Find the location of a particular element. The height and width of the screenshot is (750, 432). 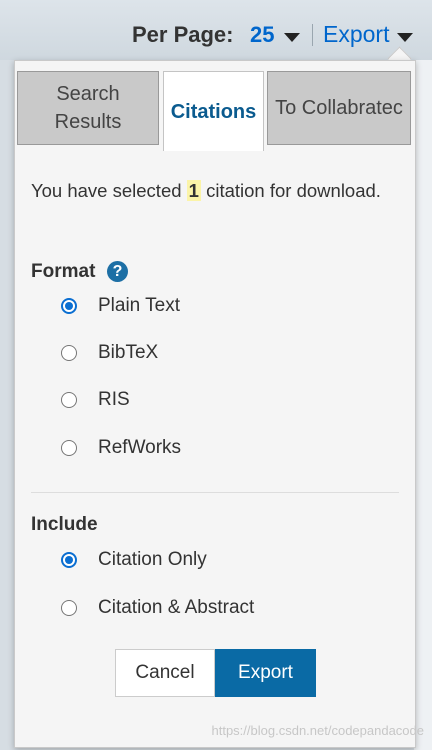

format-option-plain-text: Plain Text is located at coordinates (120, 306).